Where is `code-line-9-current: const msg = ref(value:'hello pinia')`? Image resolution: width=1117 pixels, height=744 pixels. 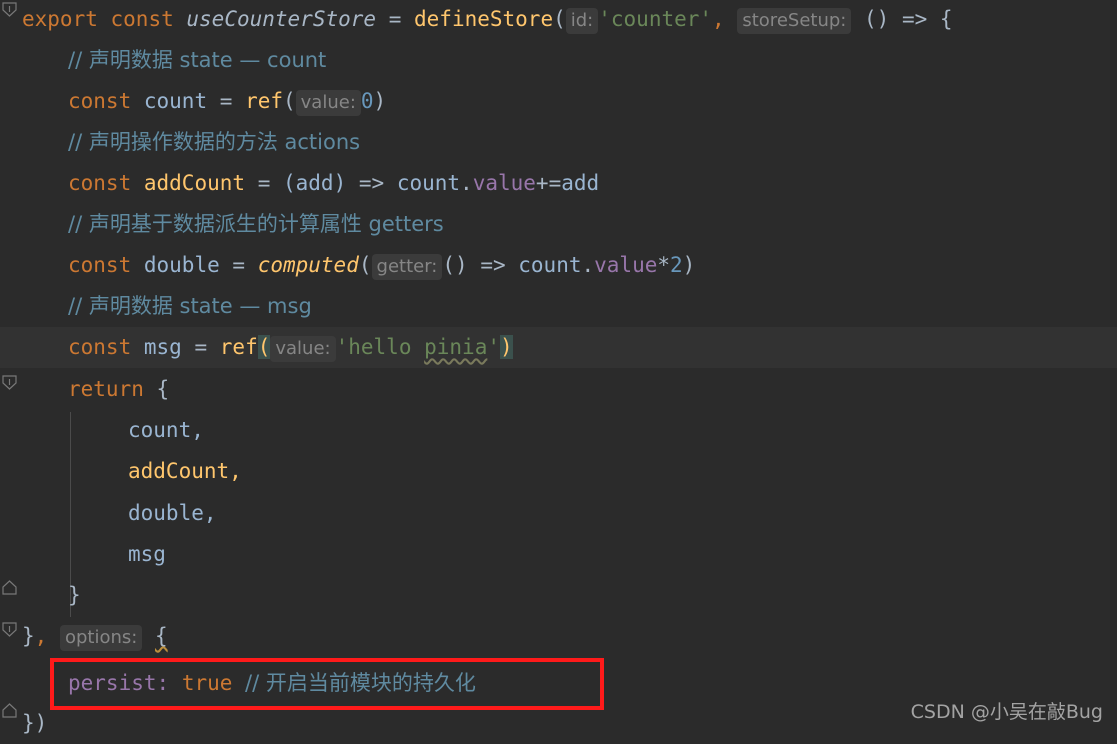 code-line-9-current: const msg = ref(value:'hello pinia') is located at coordinates (558, 347).